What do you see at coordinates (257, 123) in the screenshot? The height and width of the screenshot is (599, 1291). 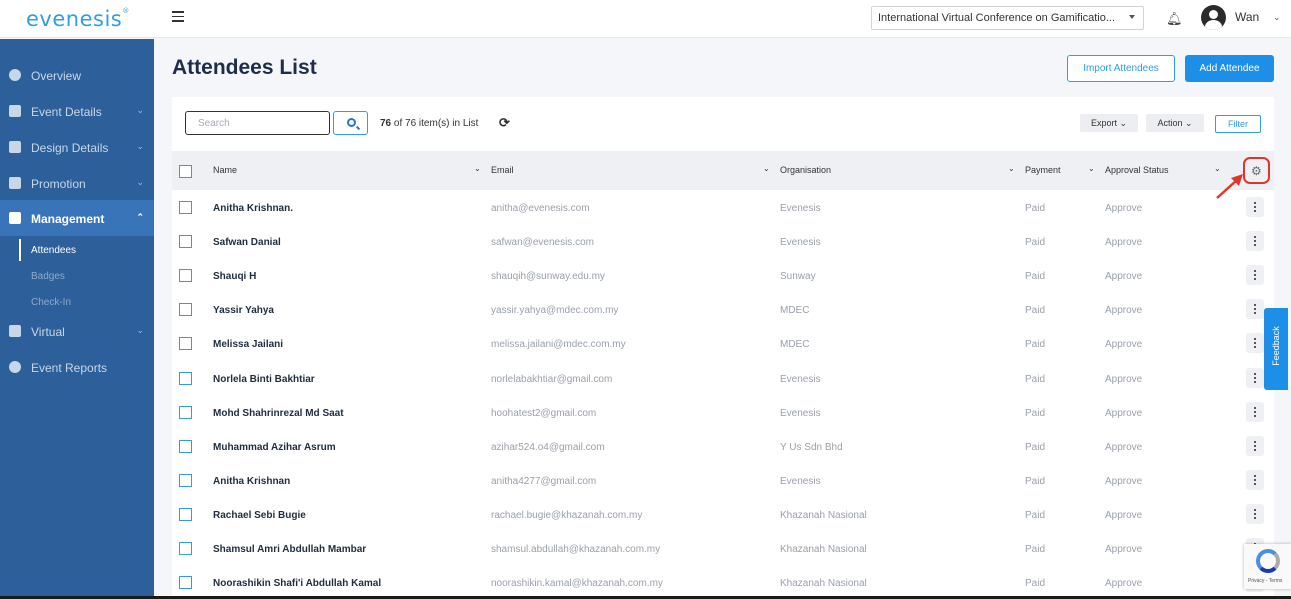 I see `search-input: Search` at bounding box center [257, 123].